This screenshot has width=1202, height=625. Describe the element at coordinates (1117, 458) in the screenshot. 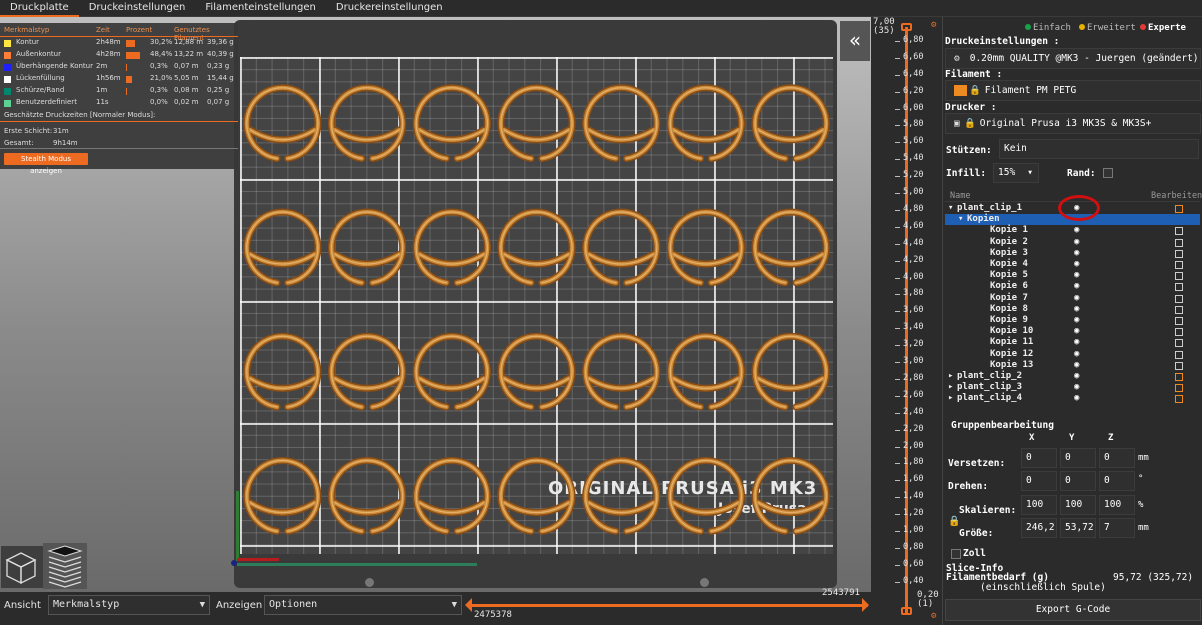

I see `position-z-input: 0` at that location.